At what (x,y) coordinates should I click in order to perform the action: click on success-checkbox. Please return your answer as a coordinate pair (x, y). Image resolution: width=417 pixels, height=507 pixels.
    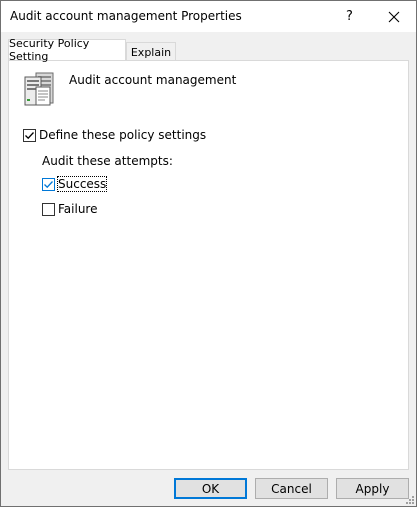
    Looking at the image, I should click on (48, 184).